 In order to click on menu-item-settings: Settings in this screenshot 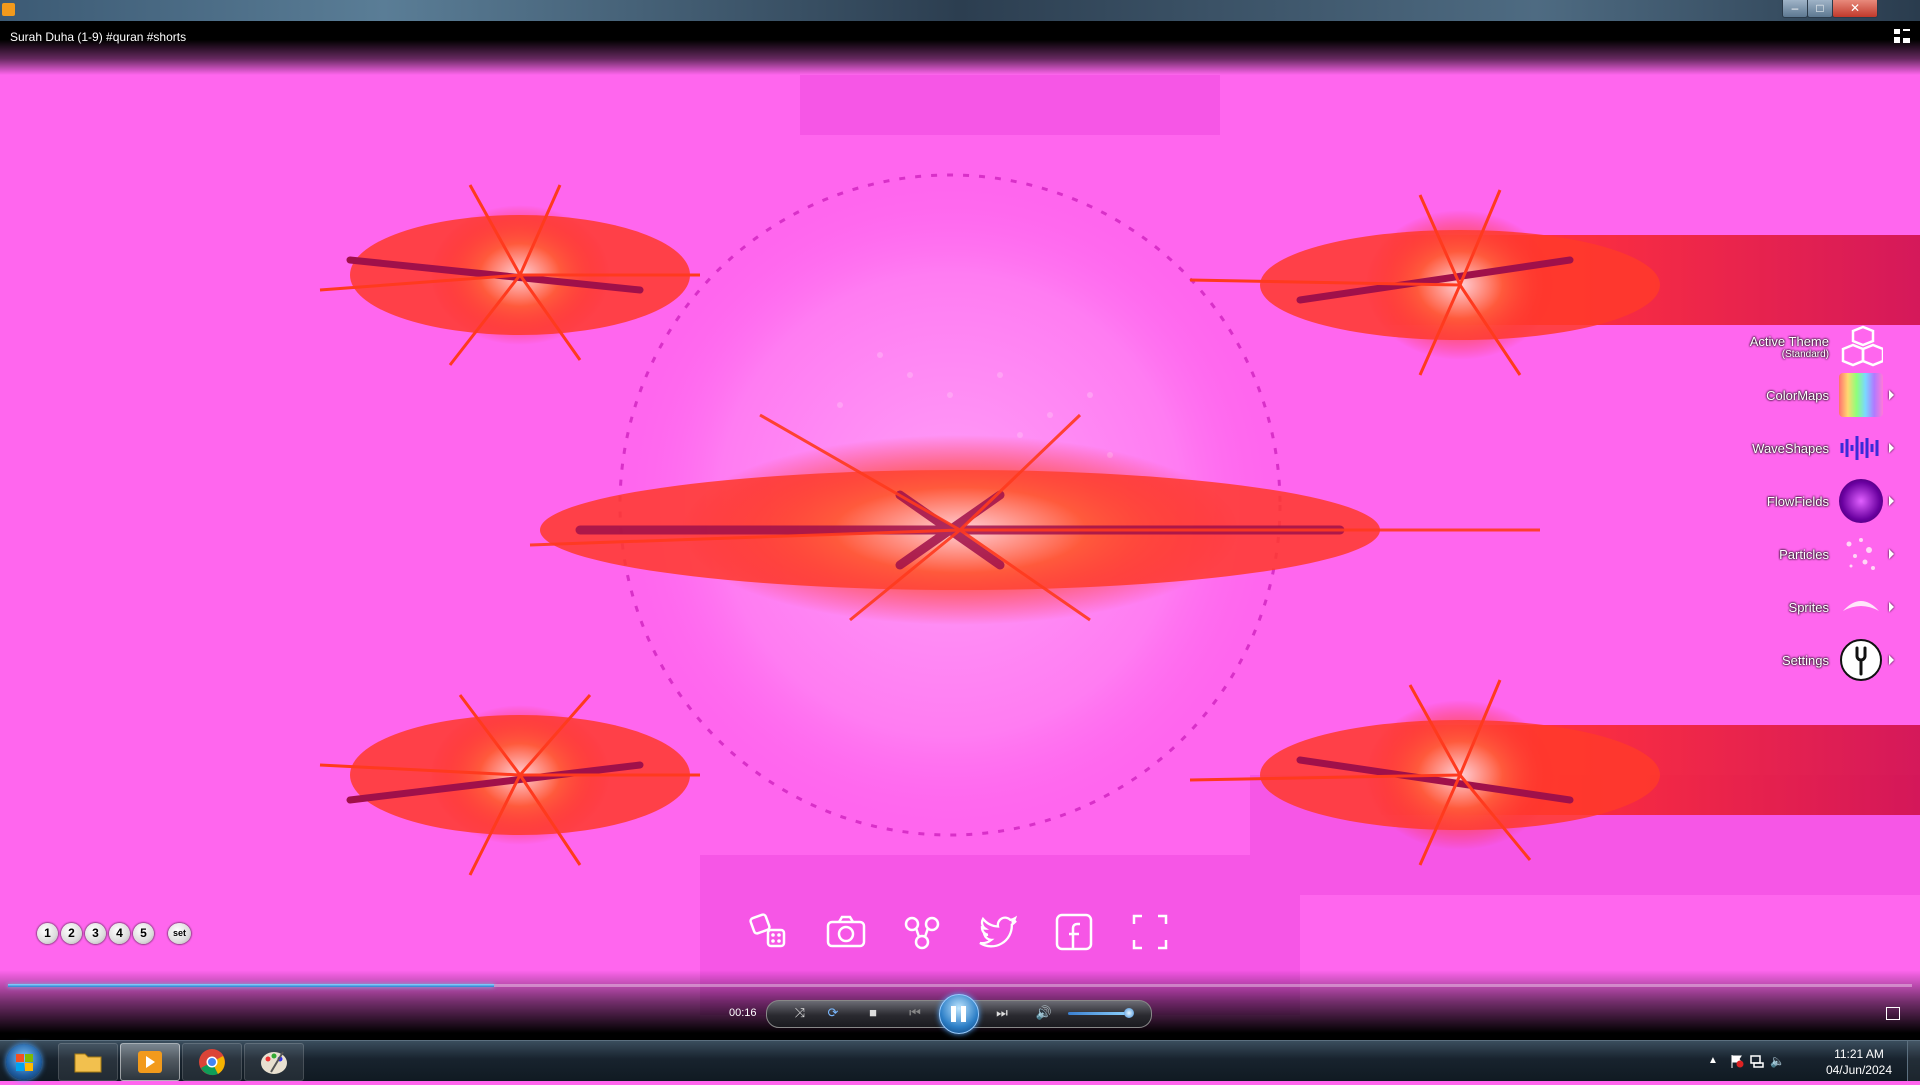, I will do `click(1754, 660)`.